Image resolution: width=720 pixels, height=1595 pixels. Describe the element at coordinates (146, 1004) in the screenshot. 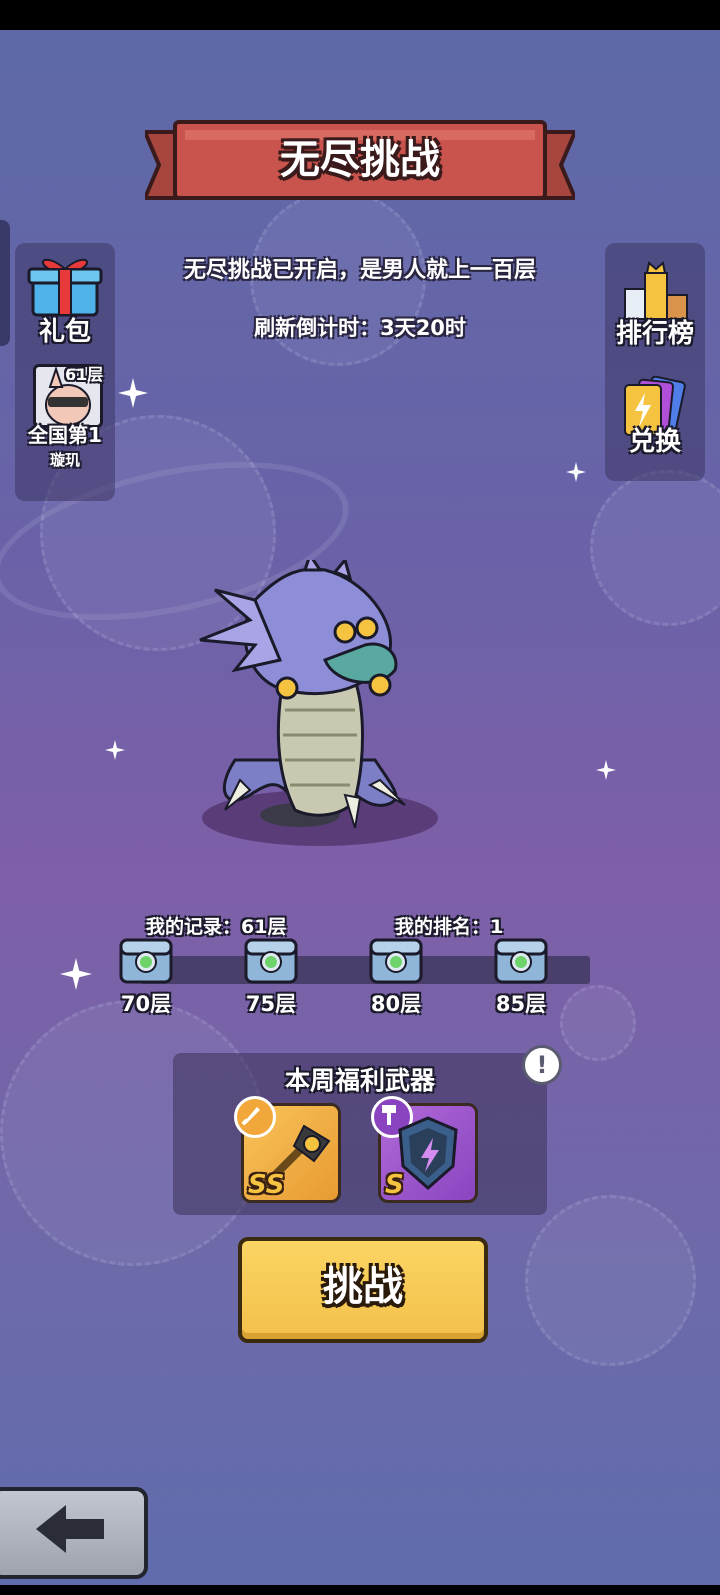

I see `milestone-label: 70层` at that location.